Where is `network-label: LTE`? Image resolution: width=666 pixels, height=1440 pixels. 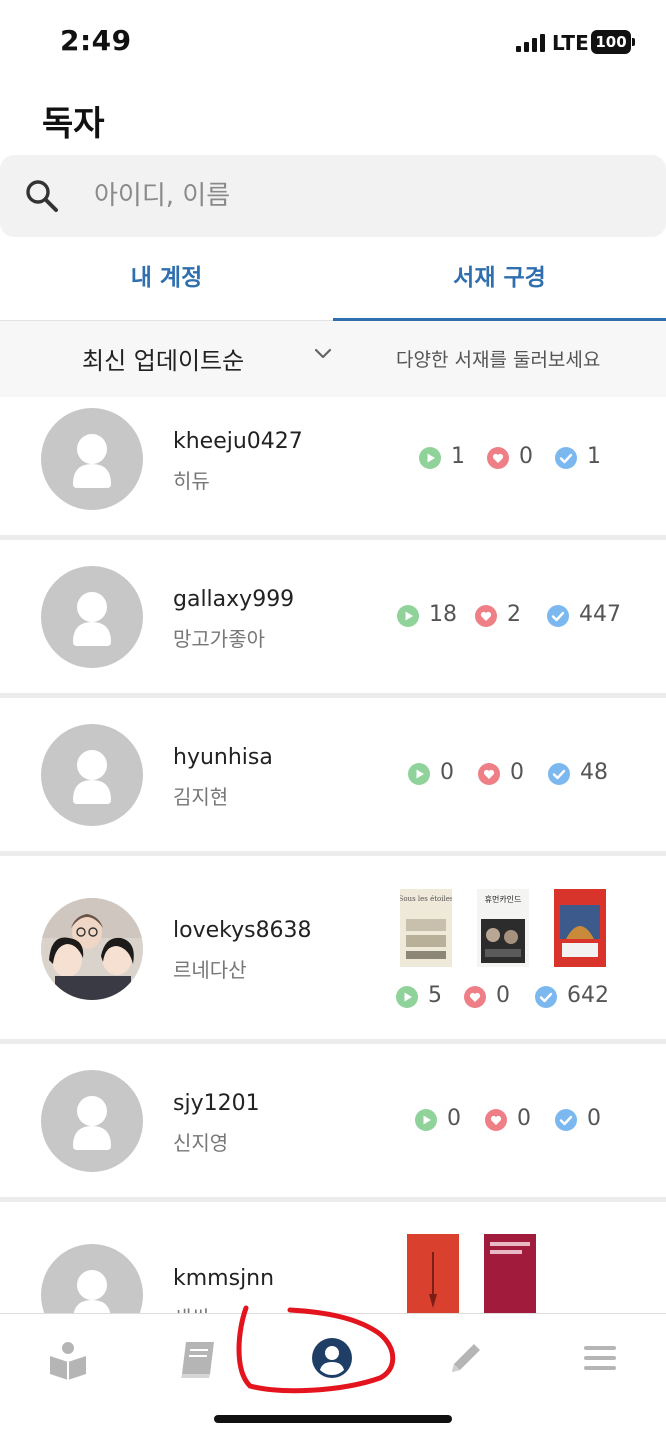
network-label: LTE is located at coordinates (570, 43).